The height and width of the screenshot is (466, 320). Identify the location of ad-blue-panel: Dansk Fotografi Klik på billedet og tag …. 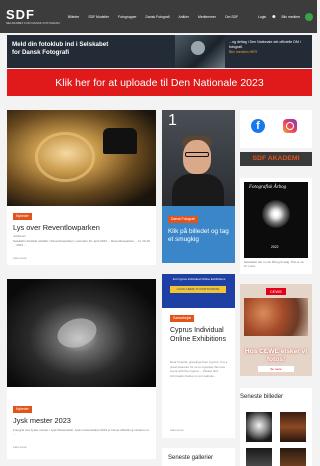
(198, 234).